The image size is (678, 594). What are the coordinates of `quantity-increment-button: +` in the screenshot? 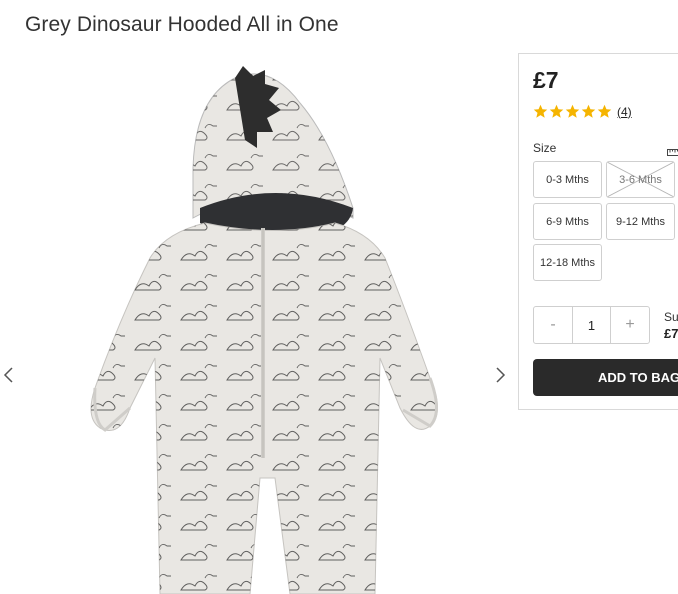 It's located at (630, 325).